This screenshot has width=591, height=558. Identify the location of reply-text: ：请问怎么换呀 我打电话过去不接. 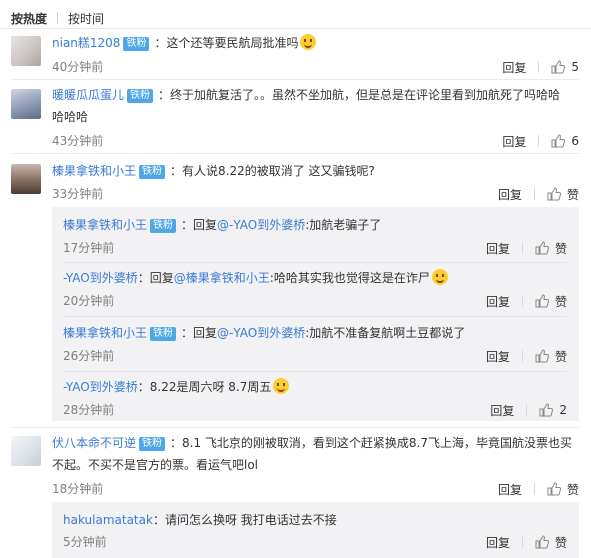
(244, 520).